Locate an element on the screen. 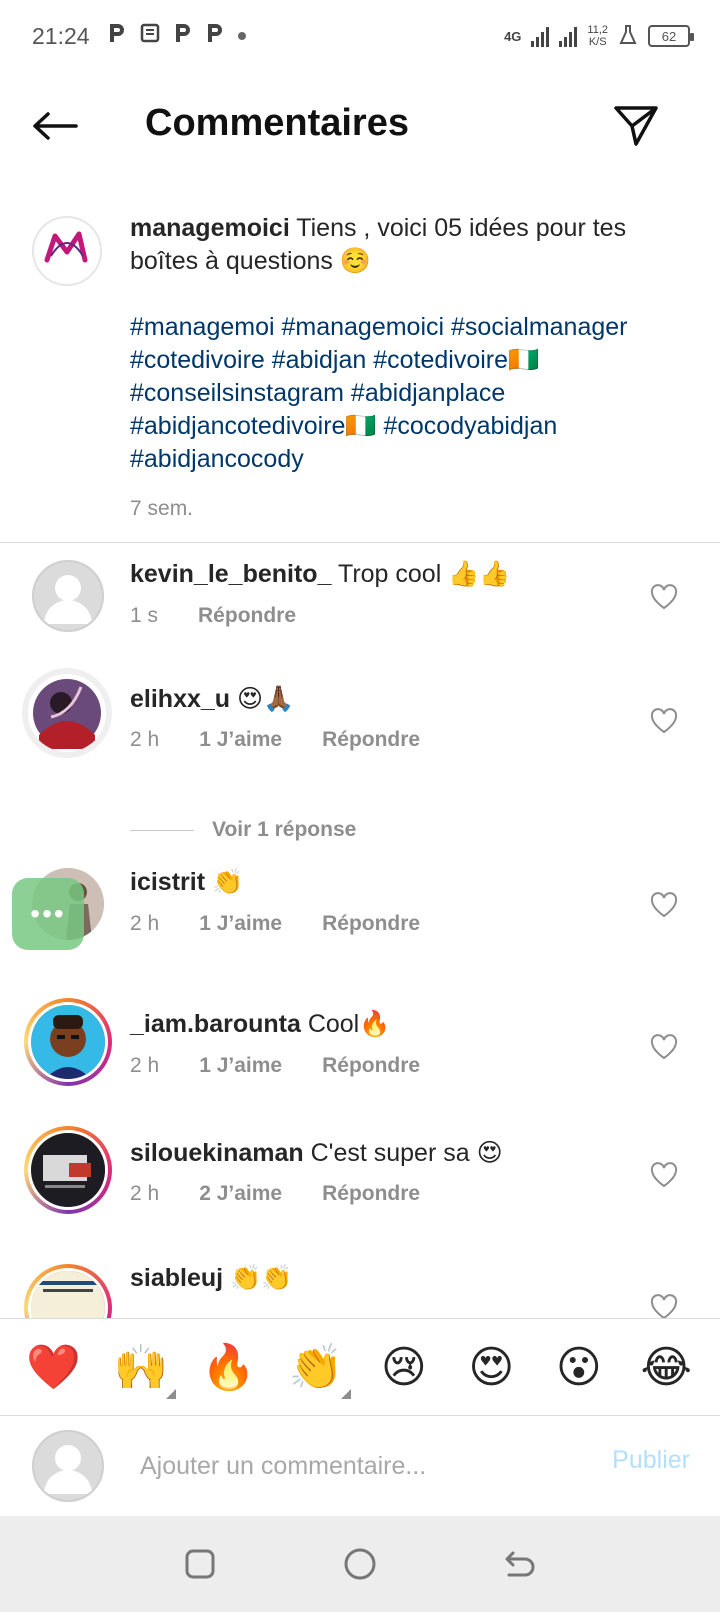  managemoi-logo-icon is located at coordinates (67, 251).